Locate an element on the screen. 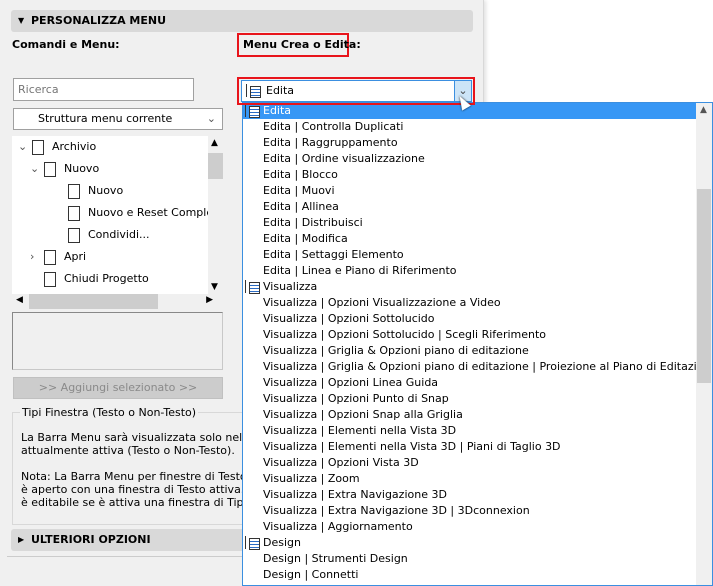 This screenshot has width=713, height=586. reset-document-icon is located at coordinates (74, 213).